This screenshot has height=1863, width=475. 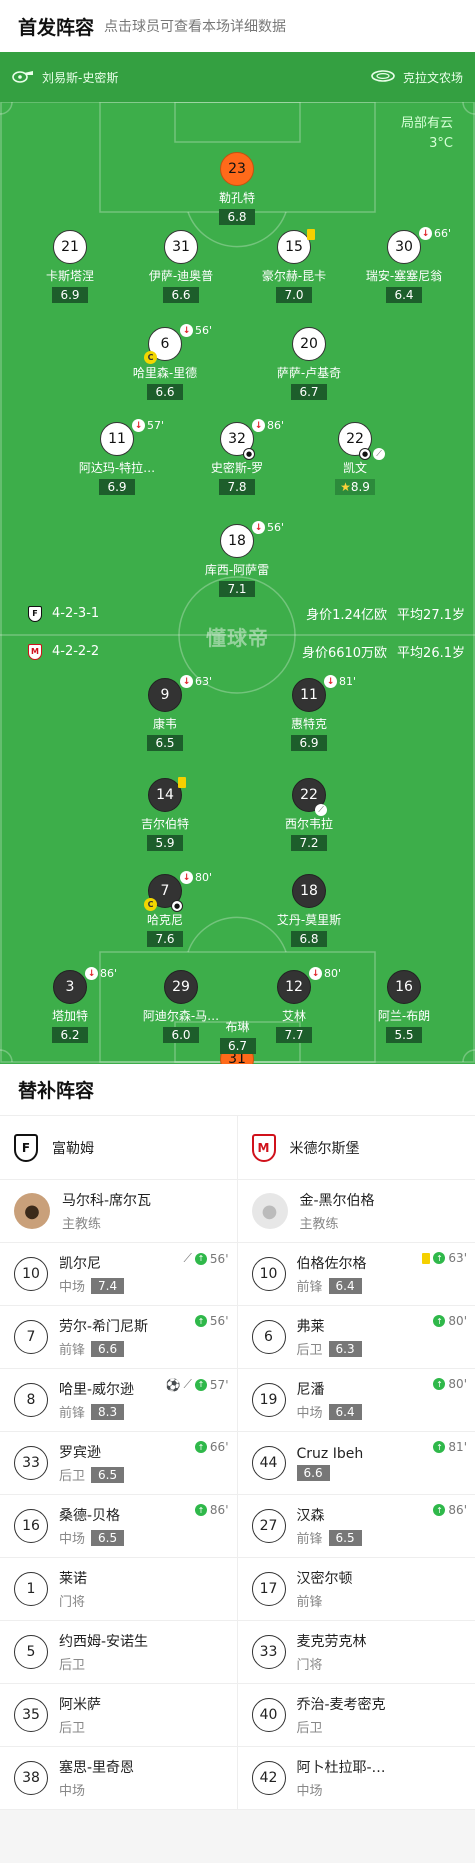 I want to click on sub-meta: 前锋, so click(x=325, y=1600).